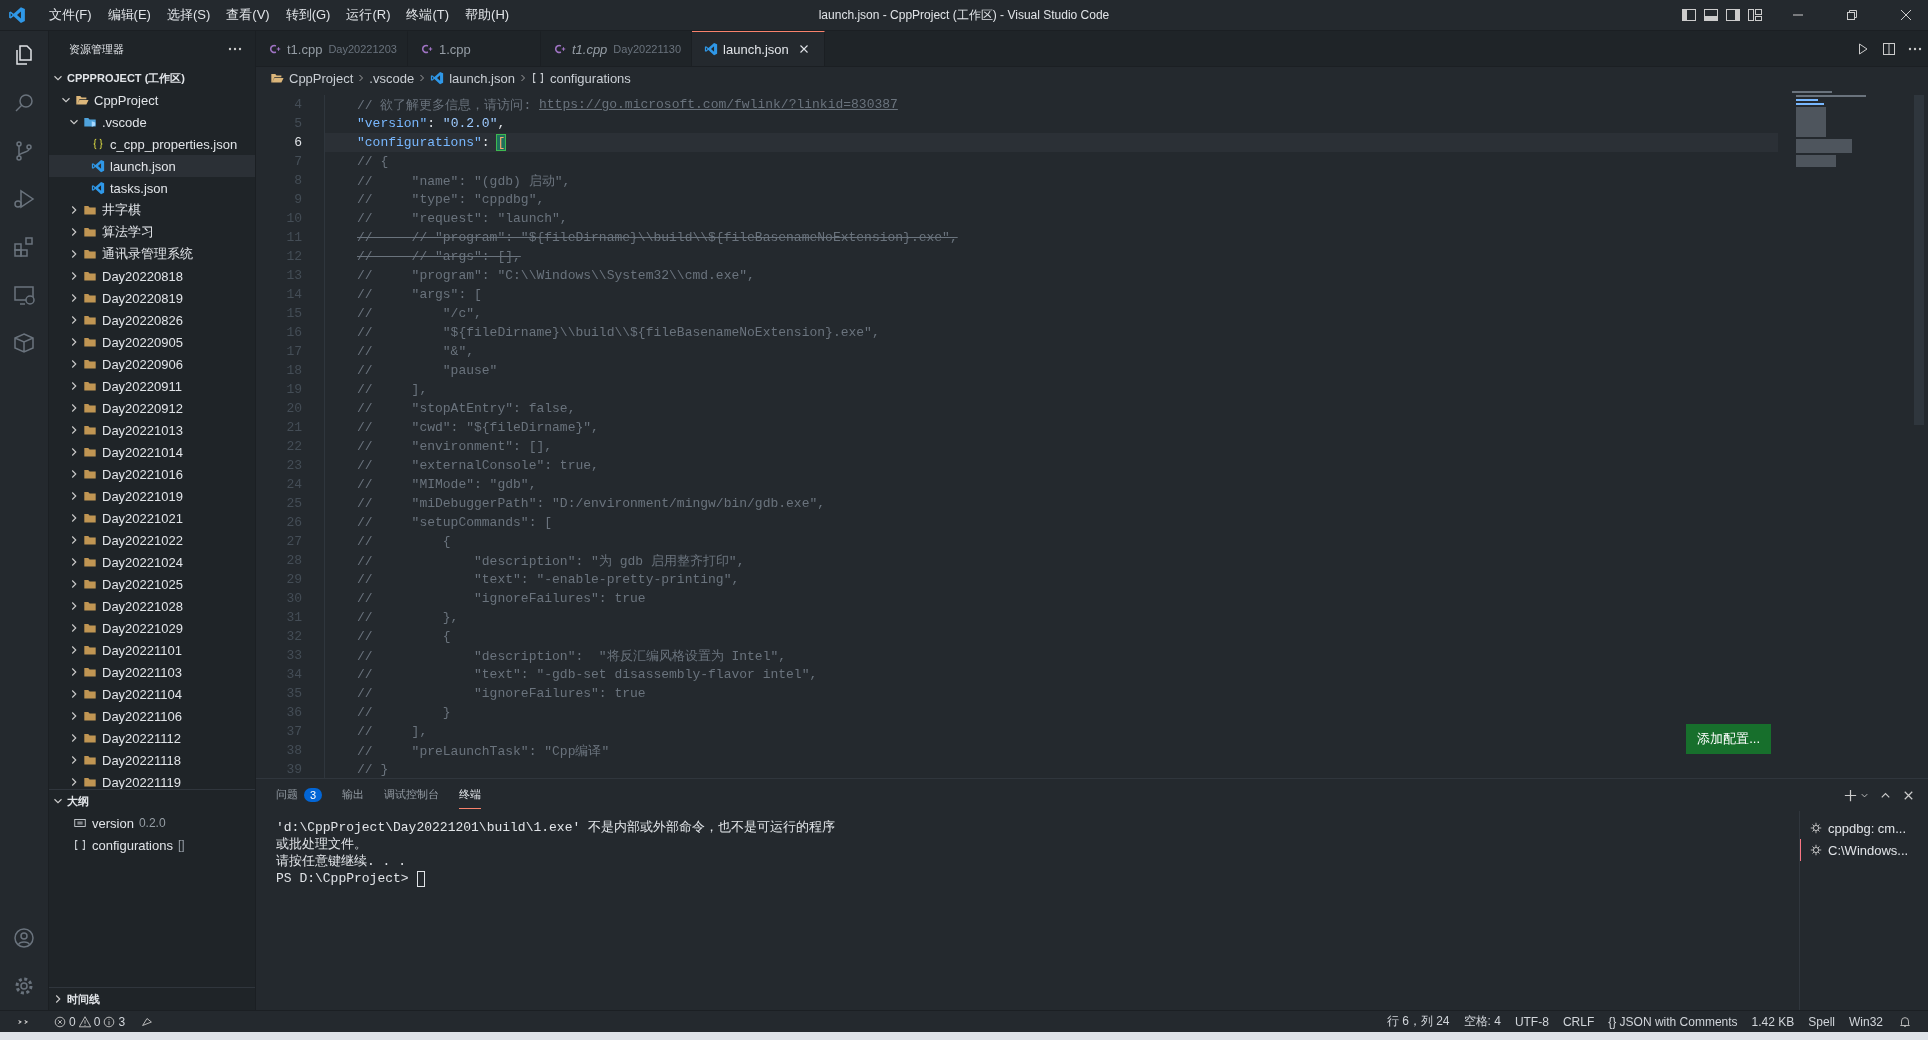  Describe the element at coordinates (152, 254) in the screenshot. I see `tree-item: 通讯录管理系统` at that location.